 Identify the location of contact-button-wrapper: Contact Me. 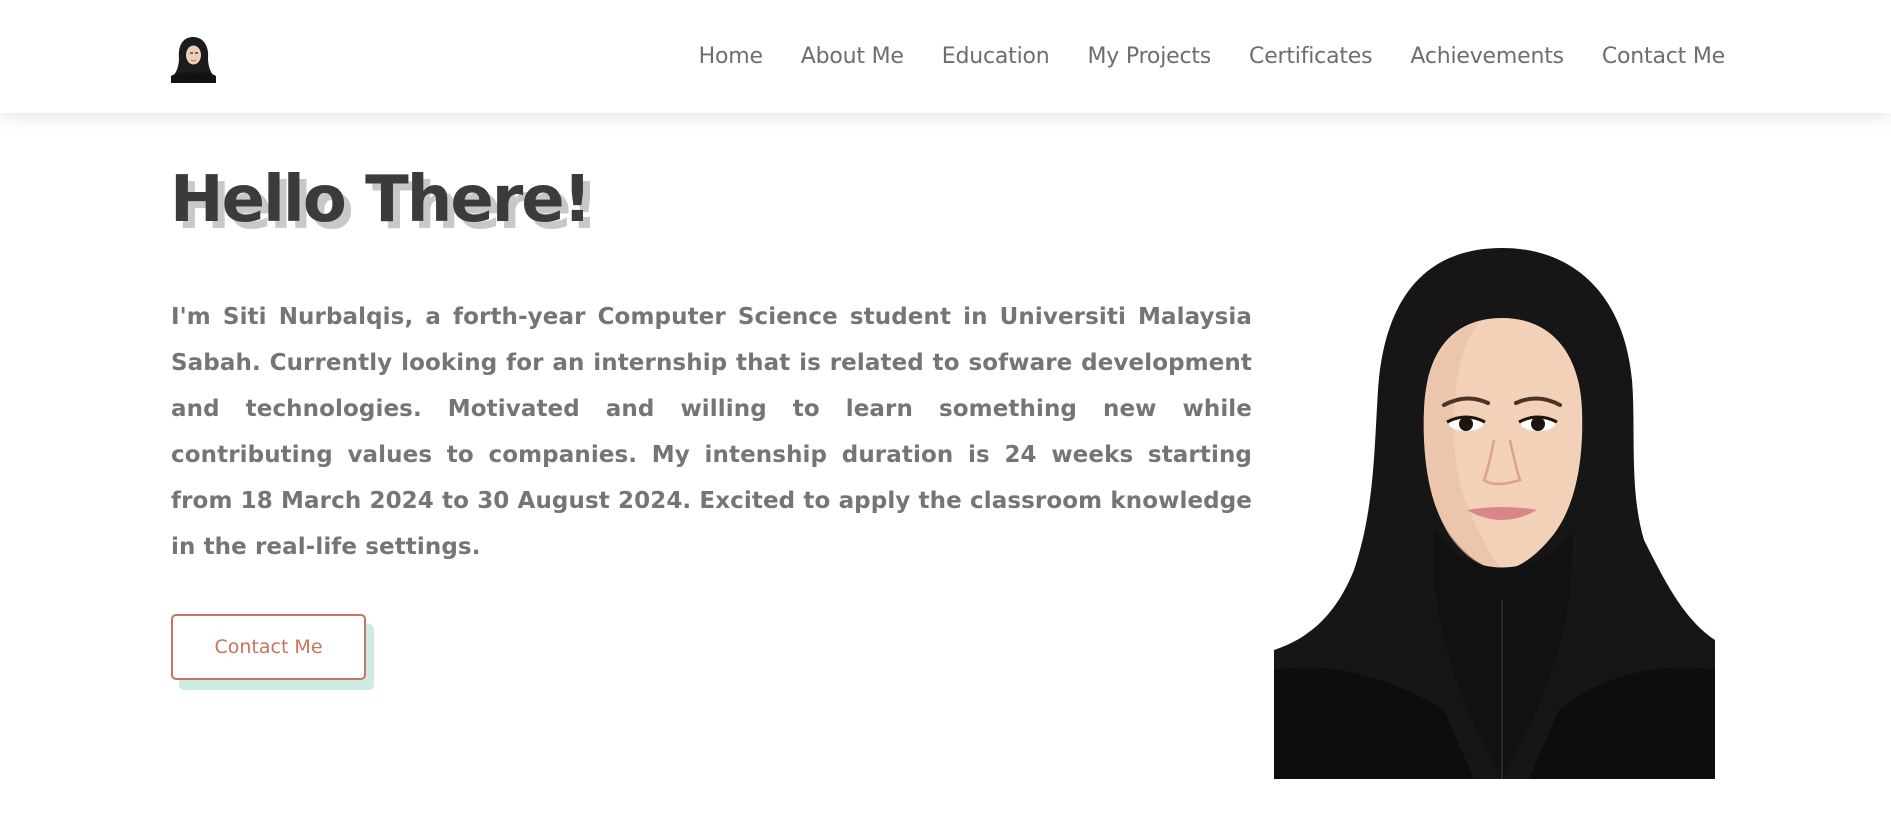
(272, 652).